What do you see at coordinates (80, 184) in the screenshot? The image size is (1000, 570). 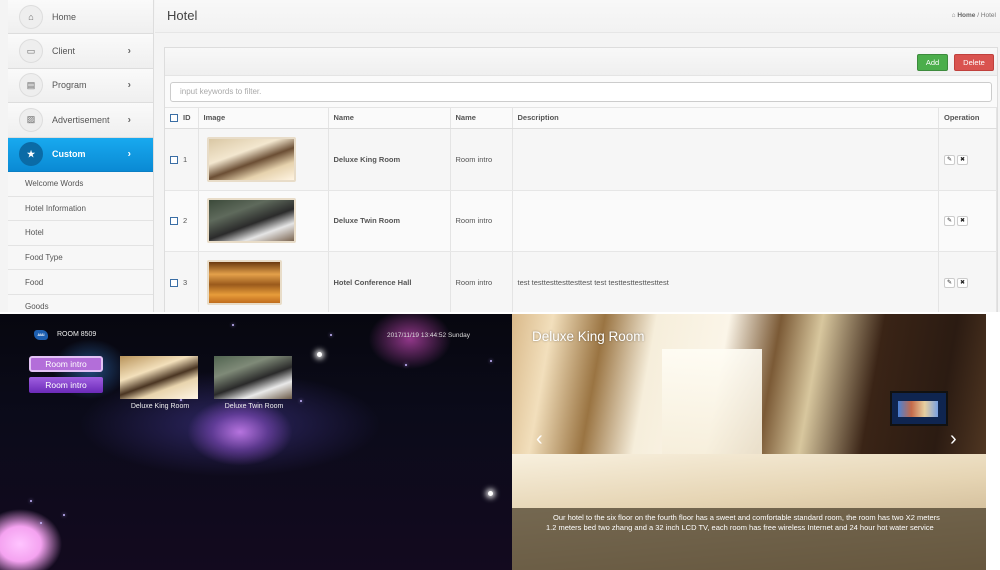 I see `sidebar-subitem-welcome-words: Welcome Words` at bounding box center [80, 184].